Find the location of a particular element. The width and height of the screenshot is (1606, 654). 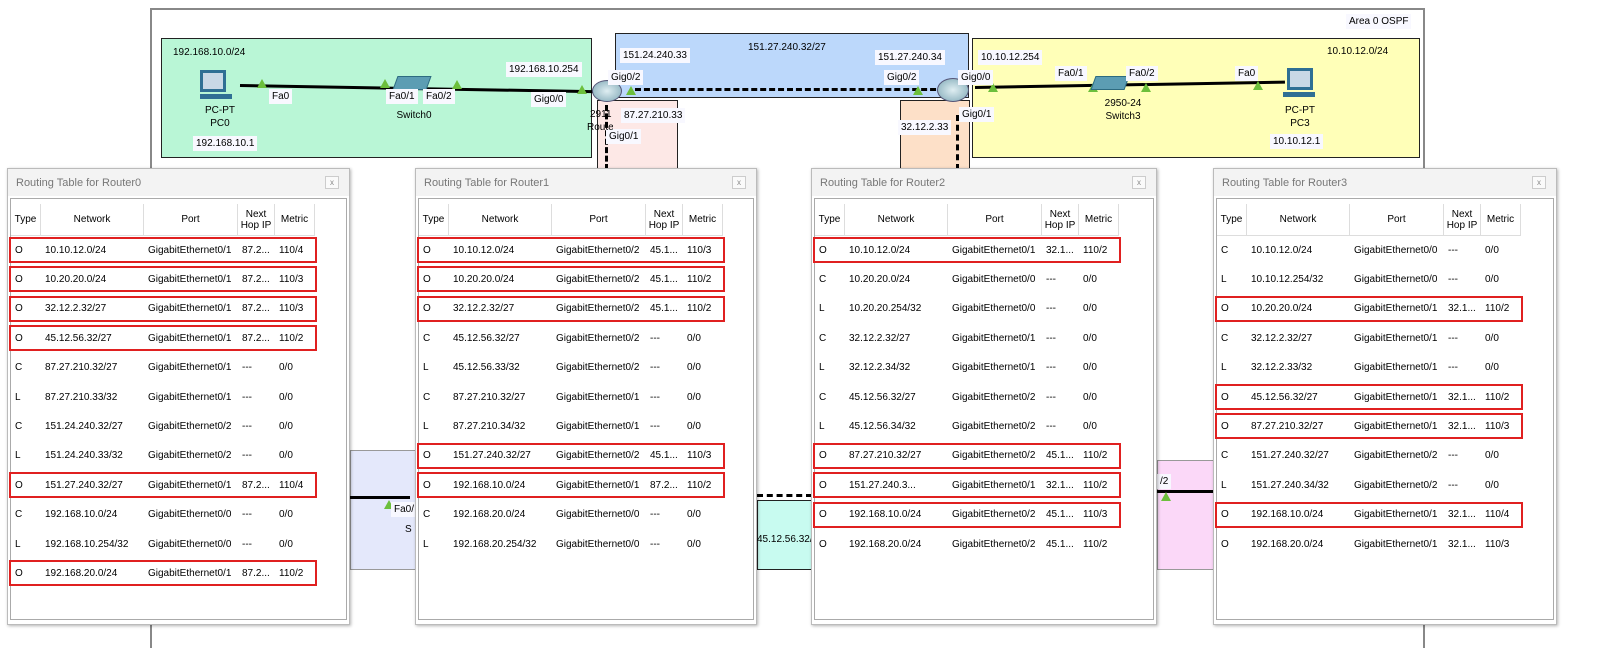

cell-metric: 110/3 is located at coordinates (699, 456).